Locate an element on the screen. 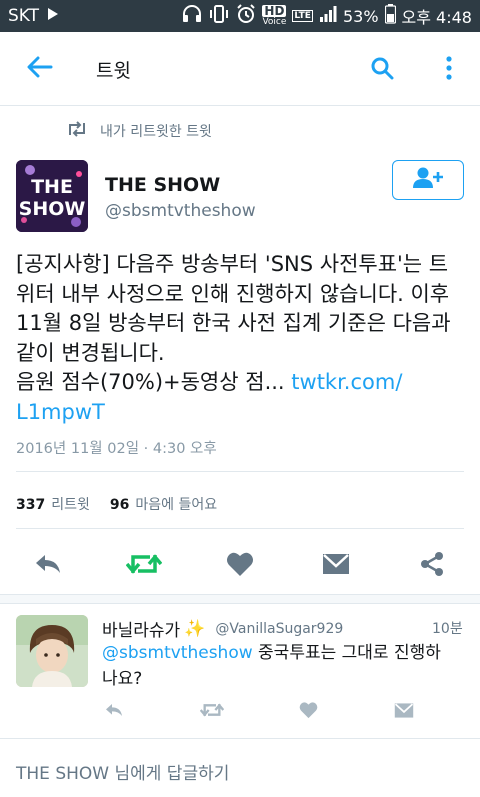  reply-text: @sbsmtvtheshow 중국투표는 그대로 진행하나요? is located at coordinates (277, 666).